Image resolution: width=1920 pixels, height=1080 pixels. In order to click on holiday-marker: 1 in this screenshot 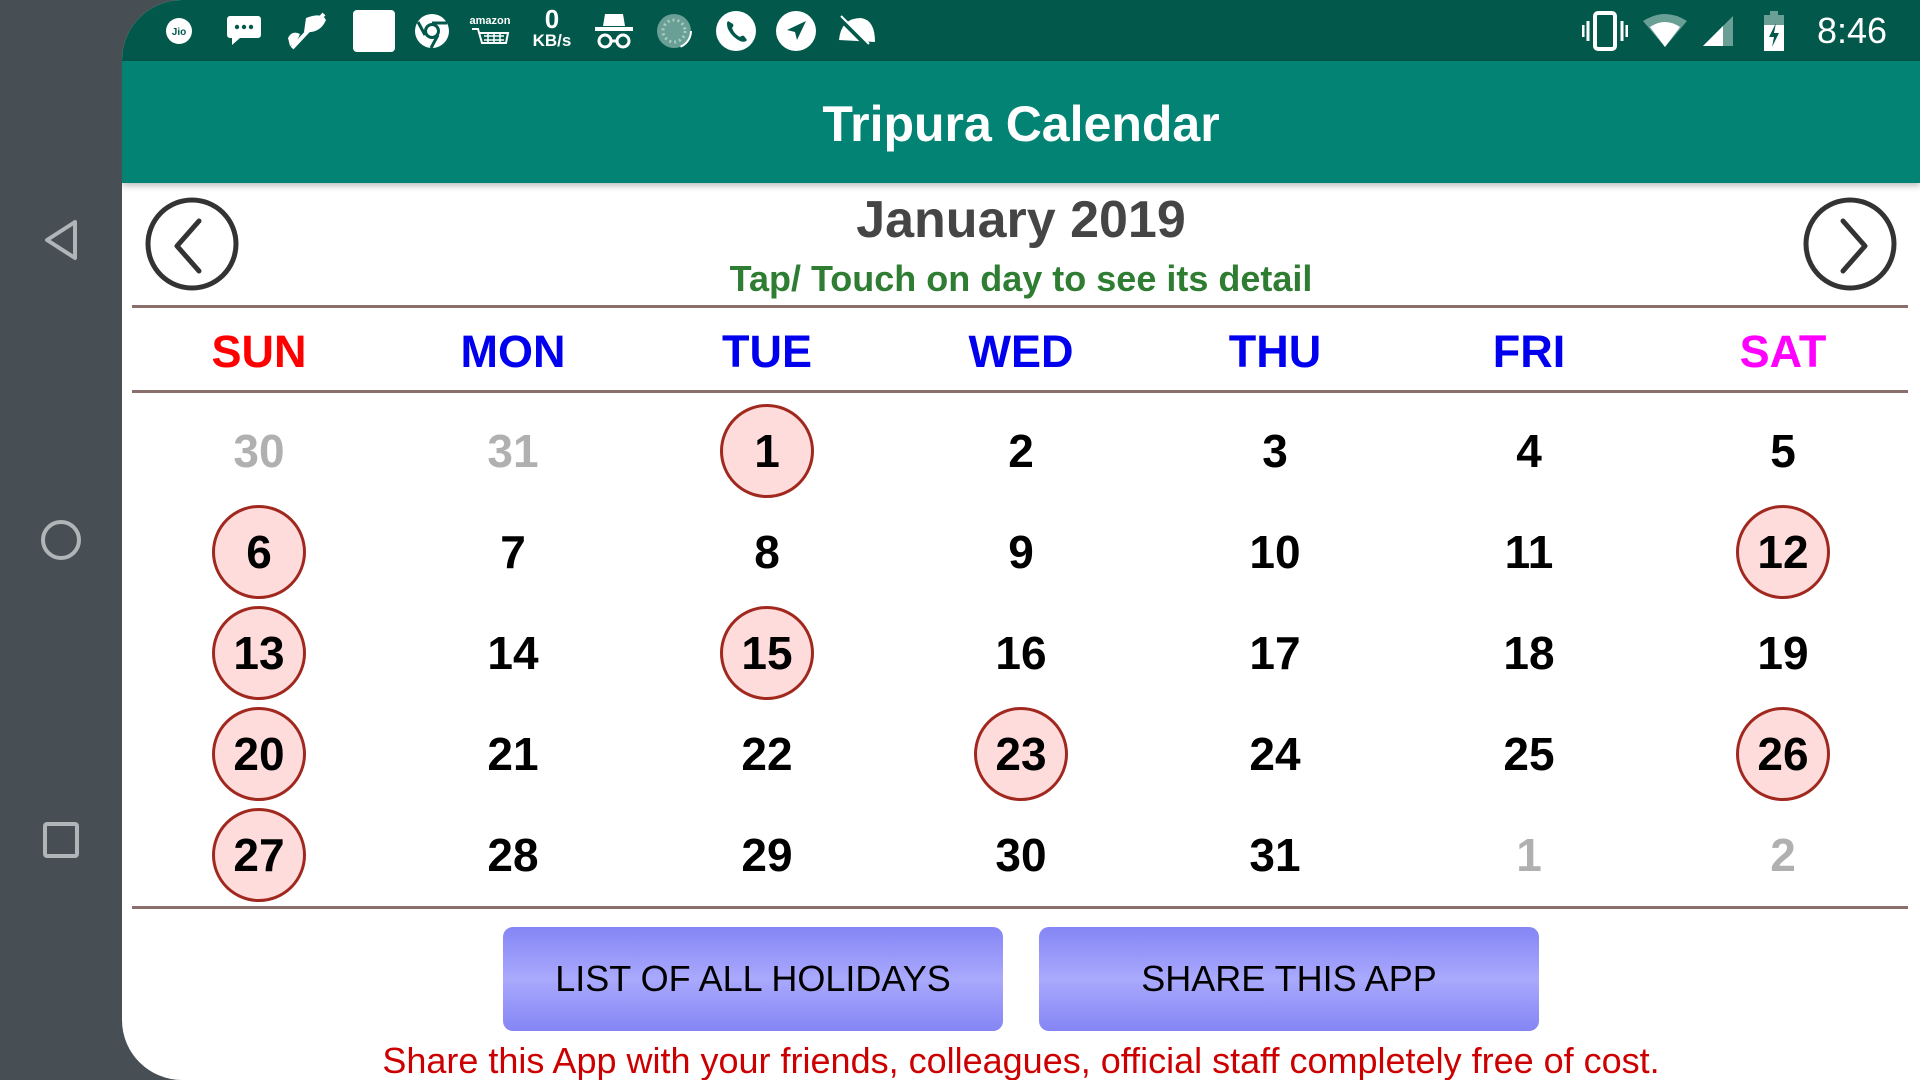, I will do `click(767, 450)`.